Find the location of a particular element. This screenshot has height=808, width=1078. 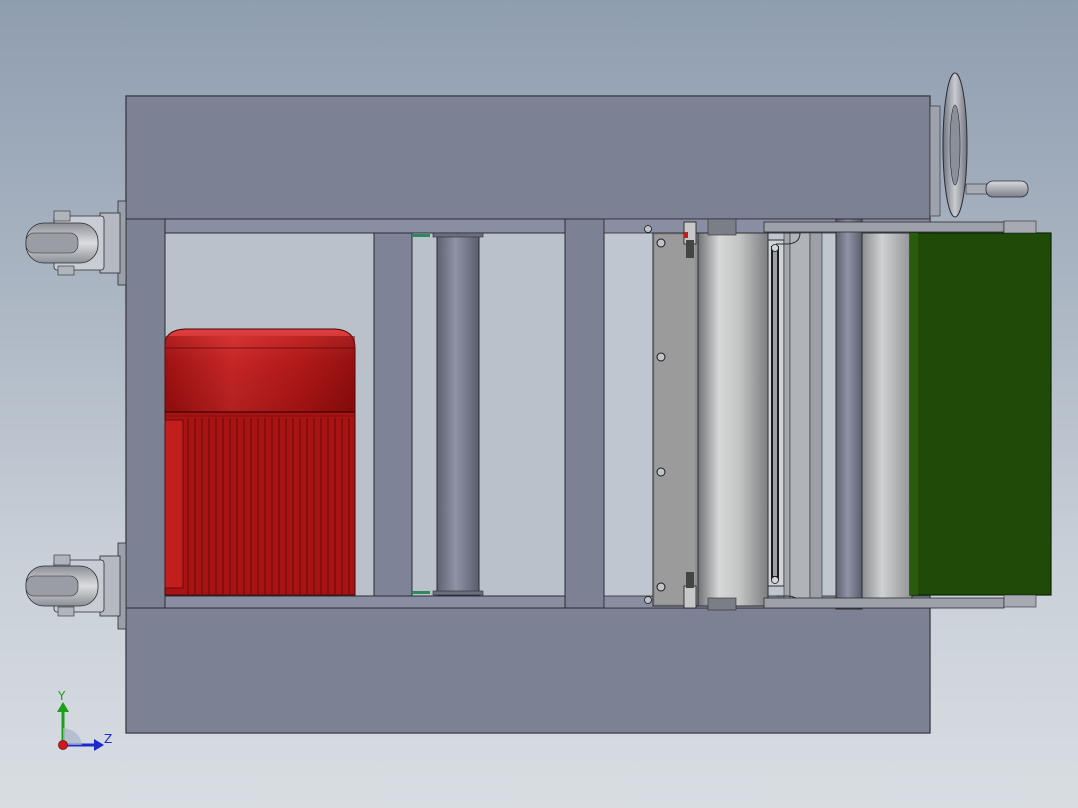

z-axis-label: Z is located at coordinates (108, 739).